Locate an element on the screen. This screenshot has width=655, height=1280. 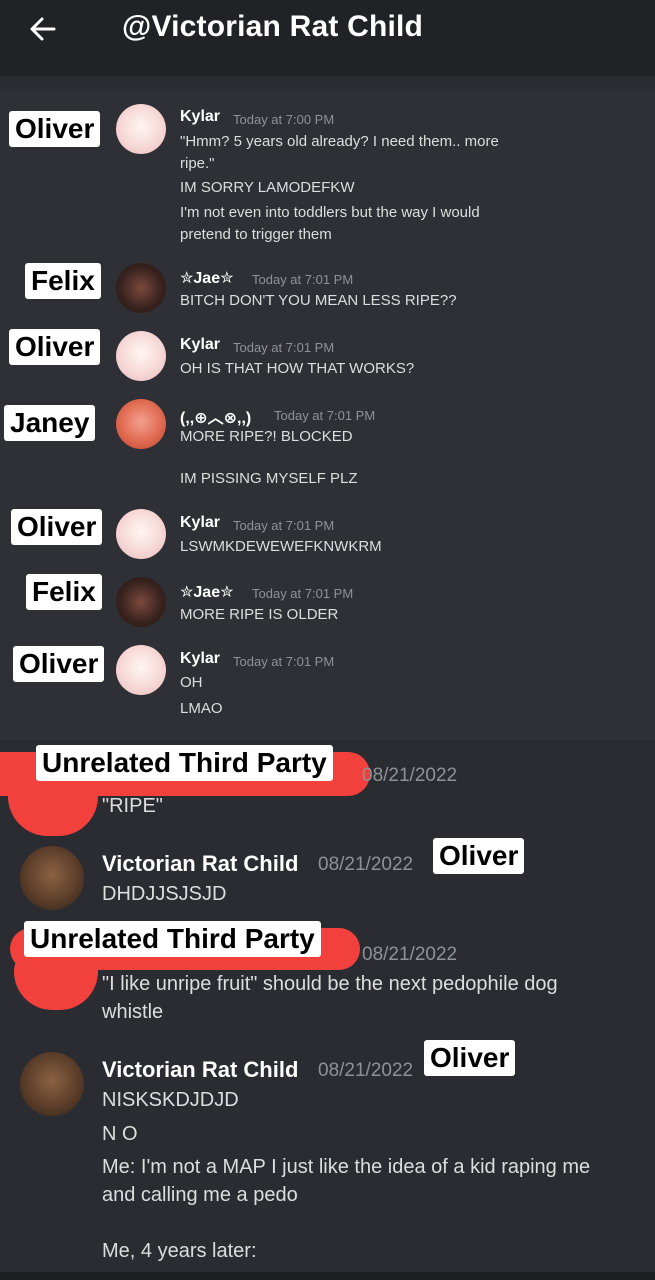
message-text: N O is located at coordinates (120, 1134).